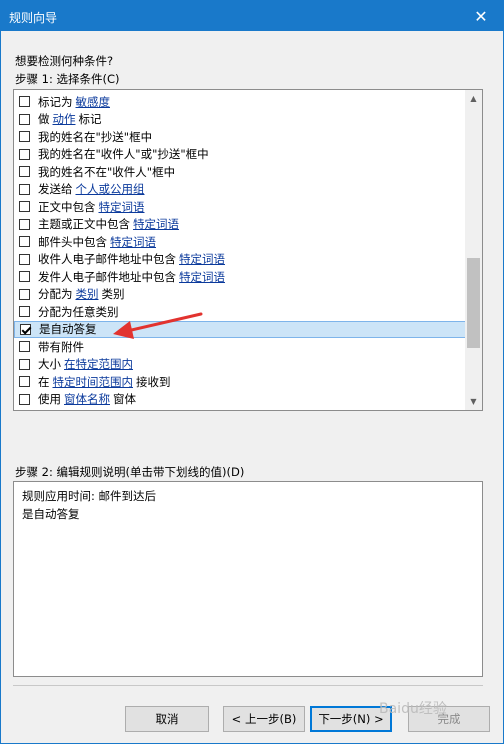  Describe the element at coordinates (55, 101) in the screenshot. I see `condition-text: 标记为` at that location.